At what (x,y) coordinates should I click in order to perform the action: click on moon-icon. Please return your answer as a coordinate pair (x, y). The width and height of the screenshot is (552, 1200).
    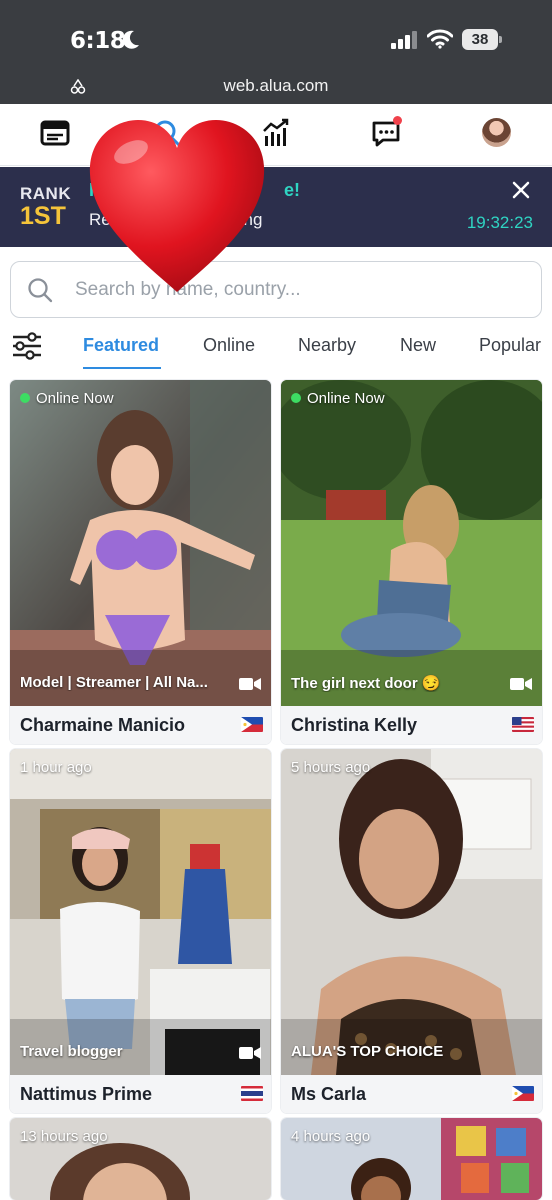
    Looking at the image, I should click on (130, 39).